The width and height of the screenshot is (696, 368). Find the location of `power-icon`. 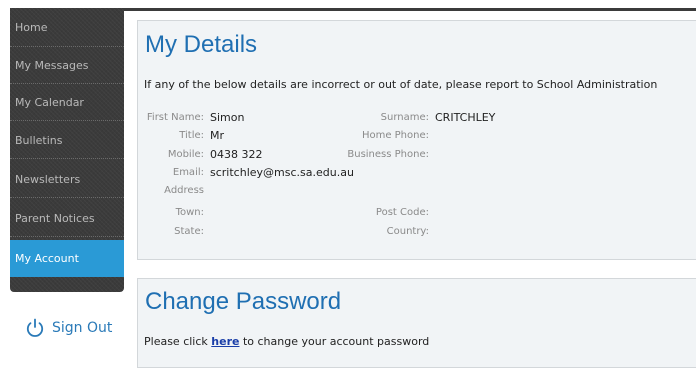

power-icon is located at coordinates (35, 328).